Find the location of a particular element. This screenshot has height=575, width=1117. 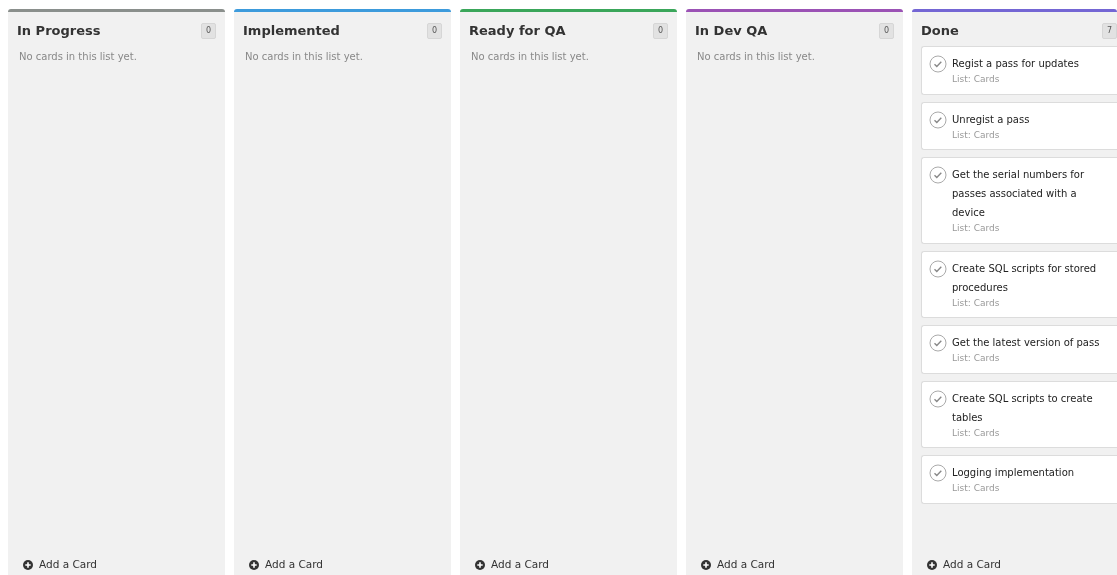

card-title: Unregist a pass is located at coordinates (991, 119).